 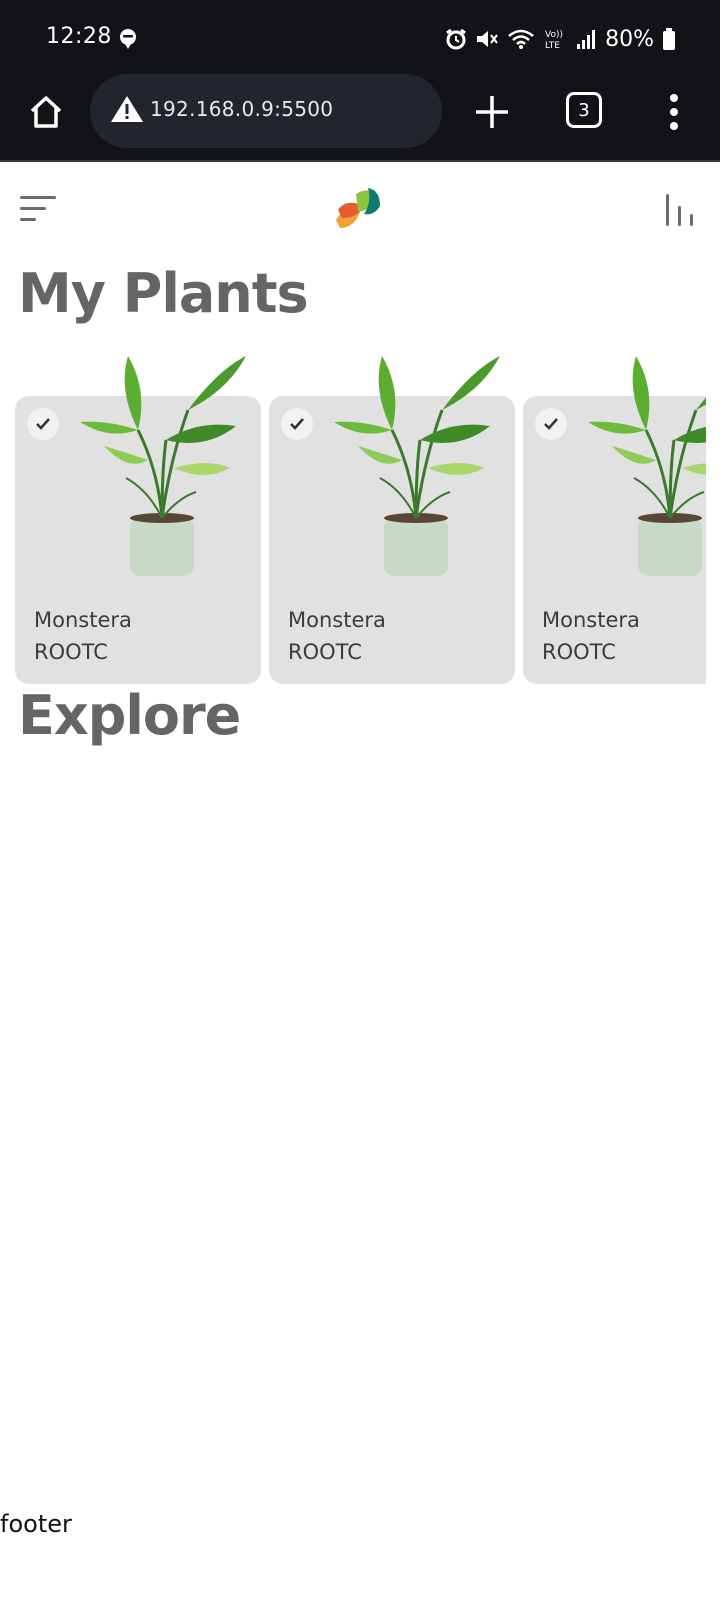 I want to click on address-bar: 192.168.0.9:5500, so click(x=266, y=111).